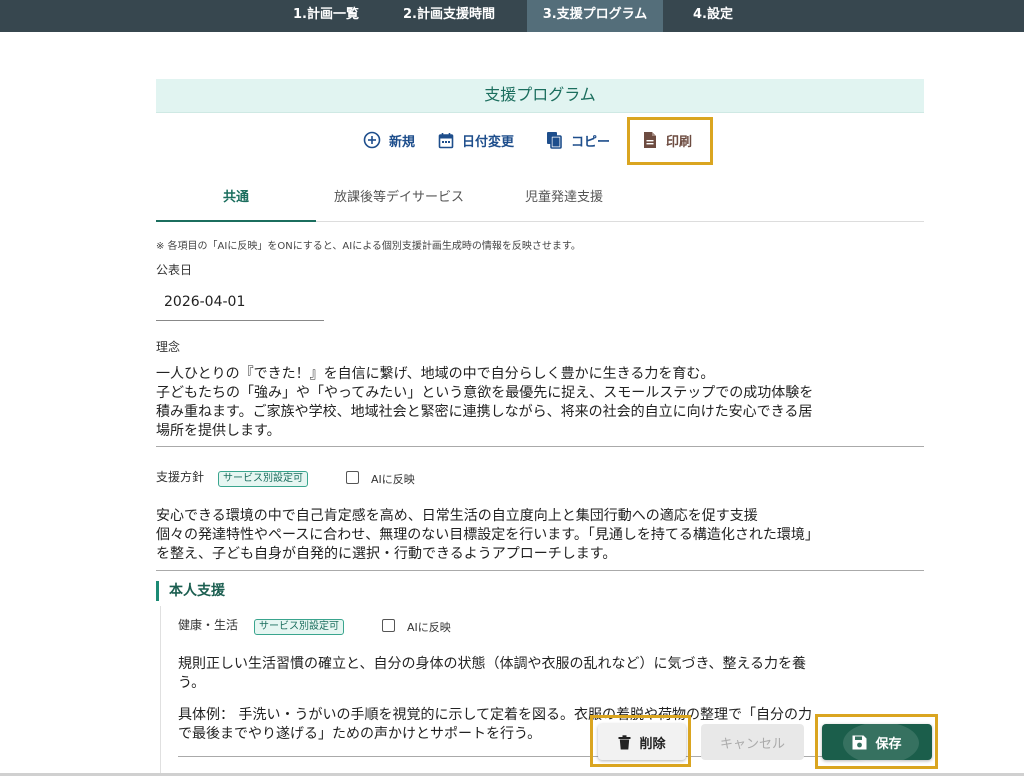 The height and width of the screenshot is (776, 1024). I want to click on print-label: 印刷, so click(679, 142).